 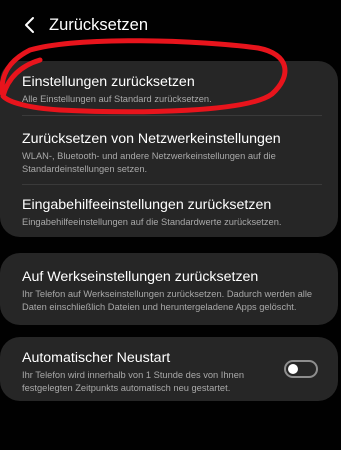 I want to click on item-title: Eingabehilfeeinstellungen zurücksetzen, so click(x=147, y=205).